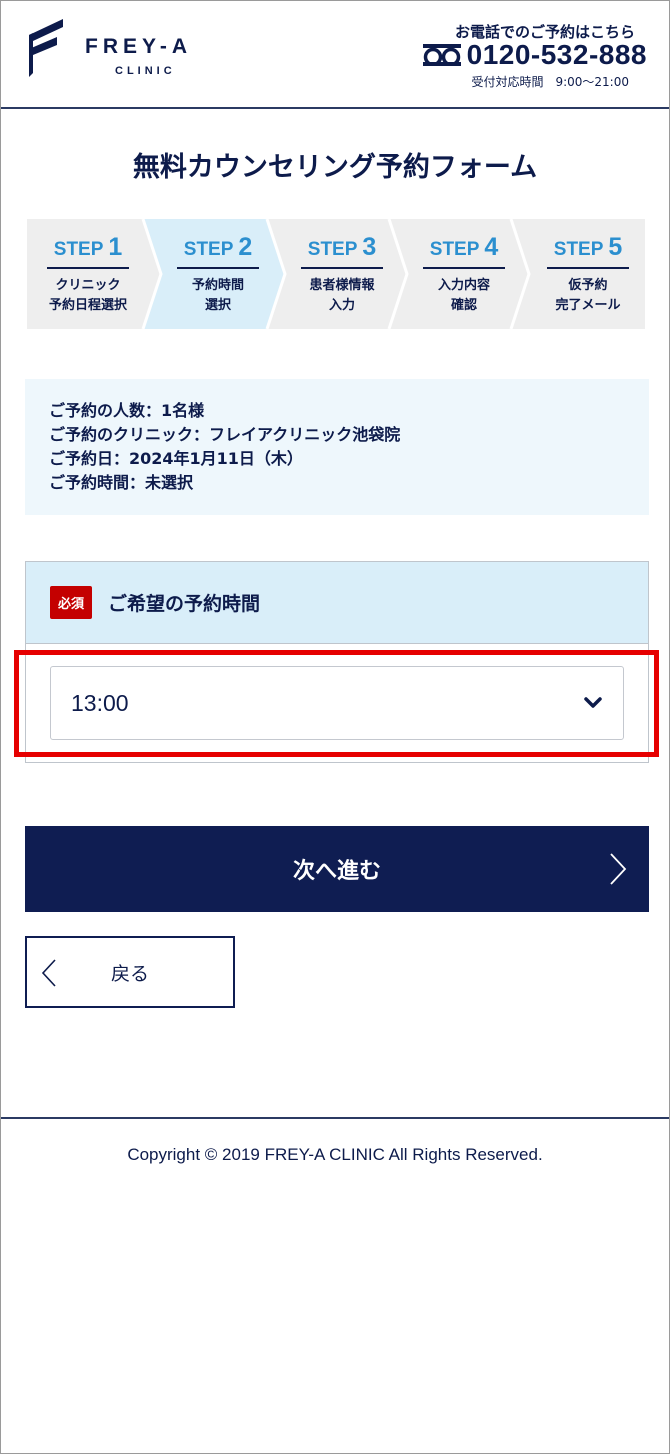 The height and width of the screenshot is (1454, 670). What do you see at coordinates (88, 247) in the screenshot?
I see `step-number: STEP 1` at bounding box center [88, 247].